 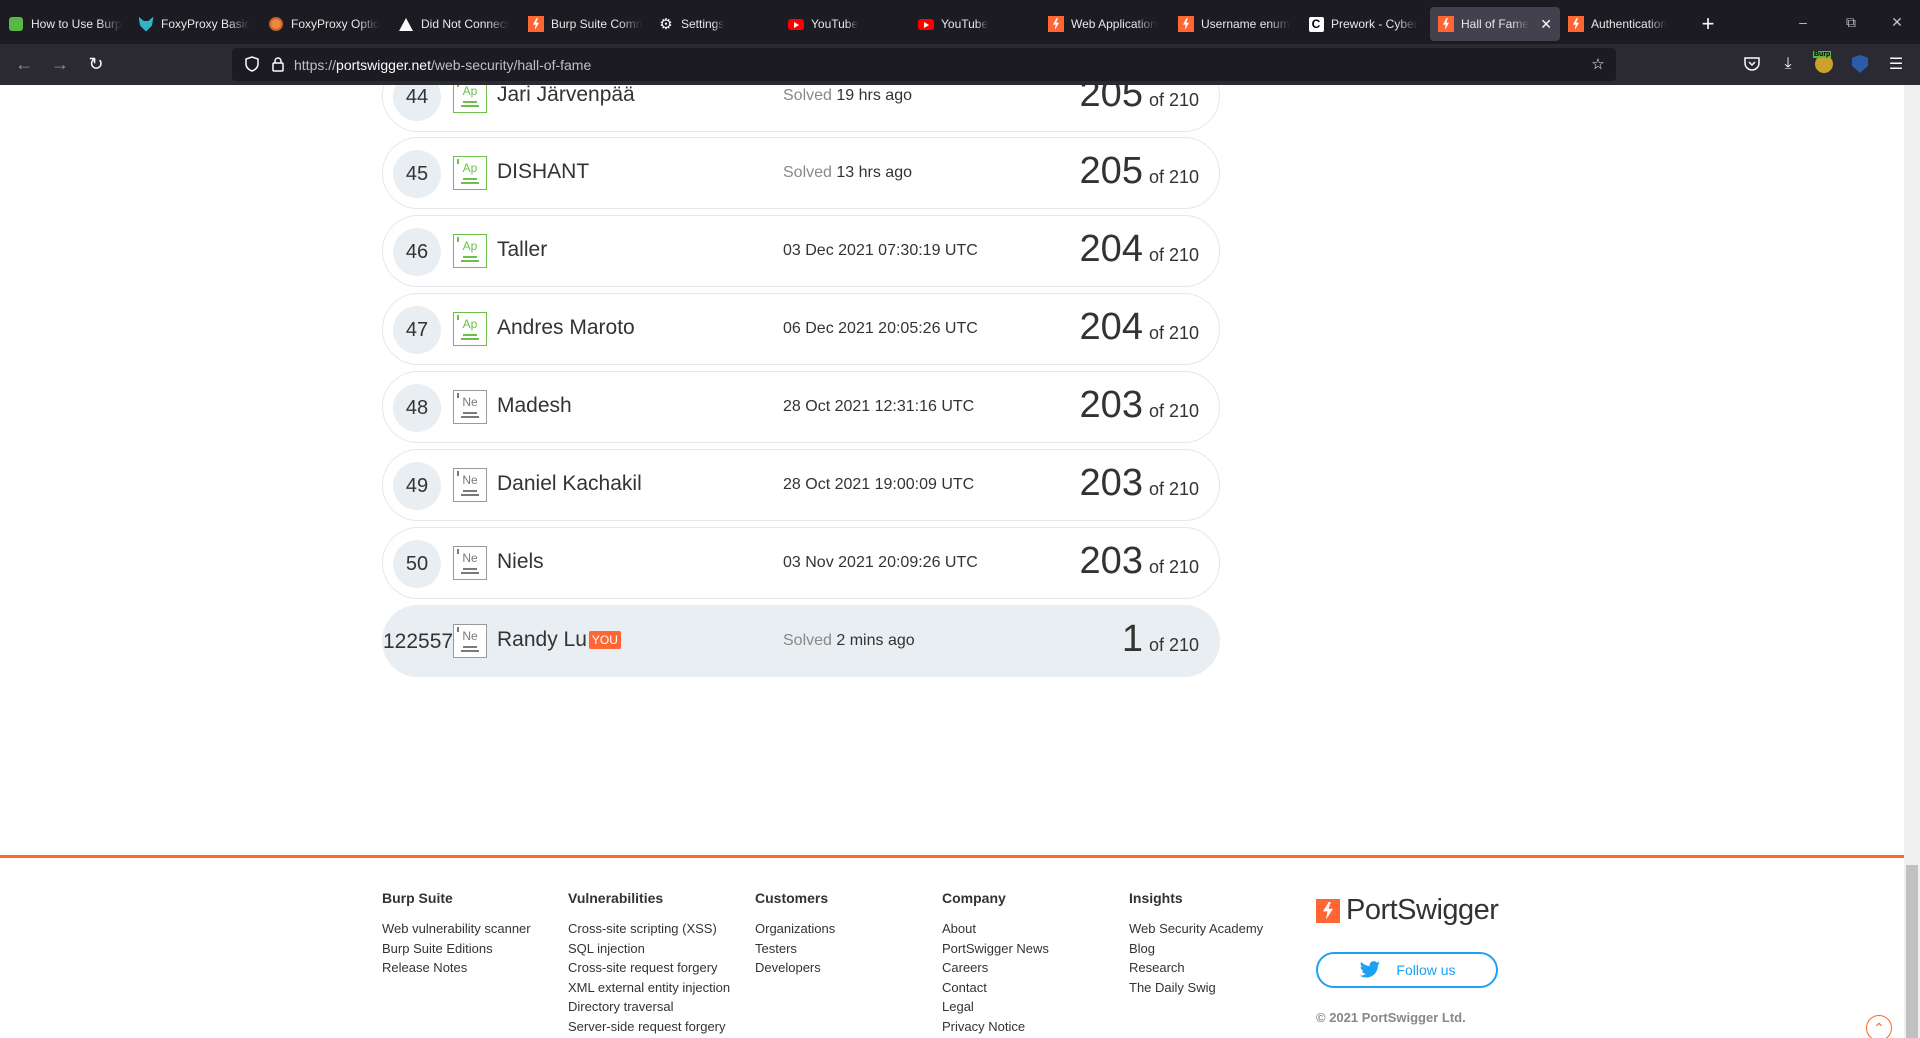 I want to click on portswigger-logo-icon, so click(x=1328, y=910).